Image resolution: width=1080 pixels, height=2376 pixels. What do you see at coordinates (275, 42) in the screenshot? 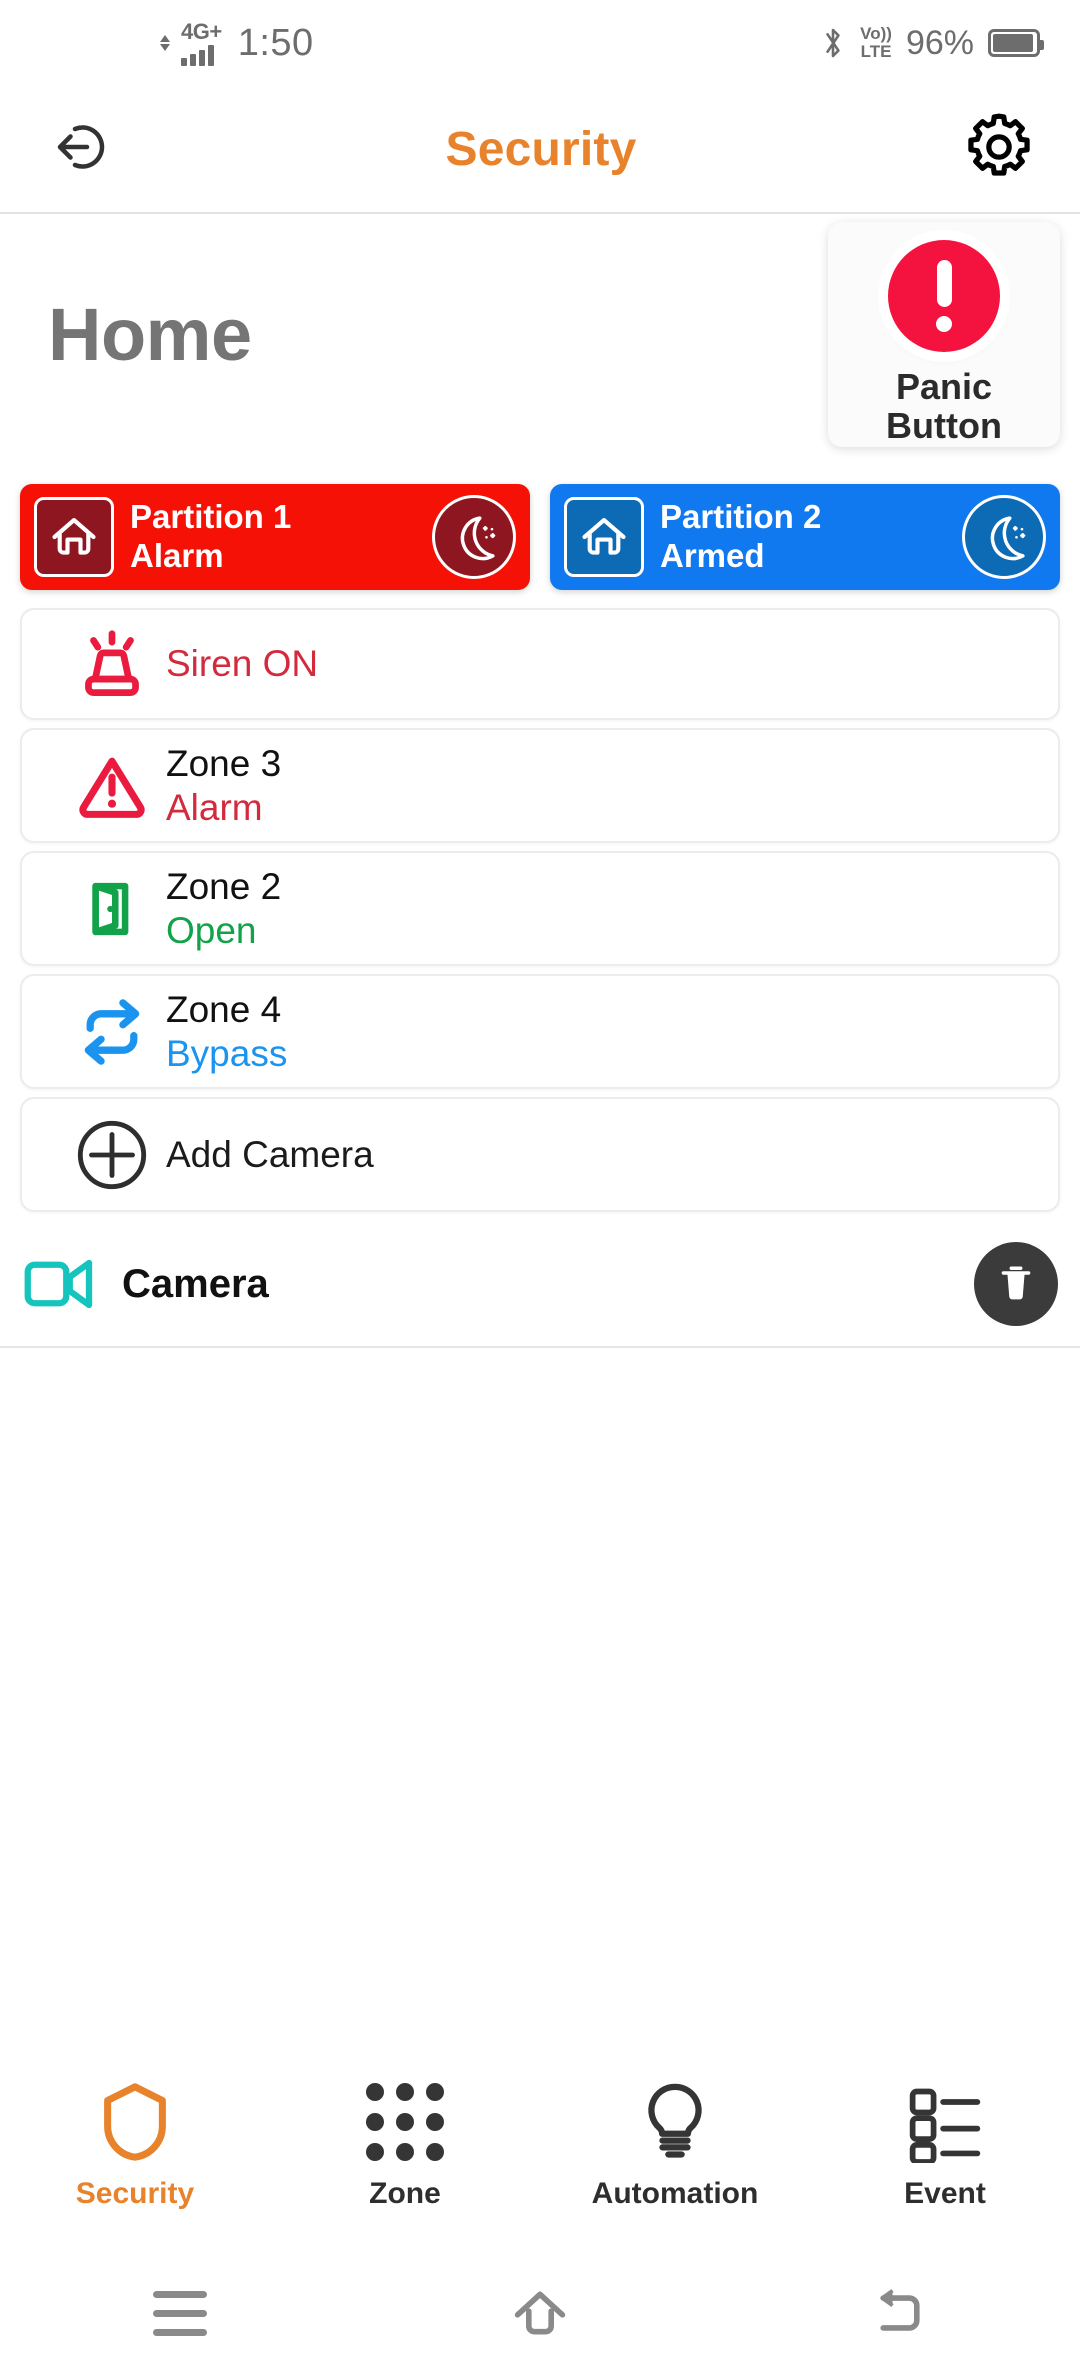
I see `status-bar-clock: 1:50` at bounding box center [275, 42].